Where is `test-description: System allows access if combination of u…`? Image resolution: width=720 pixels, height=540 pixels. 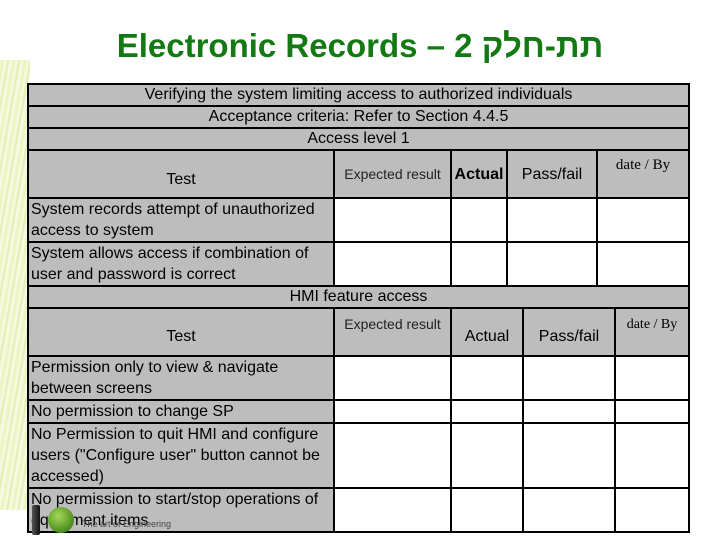
test-description: System allows access if combination of u… is located at coordinates (181, 264).